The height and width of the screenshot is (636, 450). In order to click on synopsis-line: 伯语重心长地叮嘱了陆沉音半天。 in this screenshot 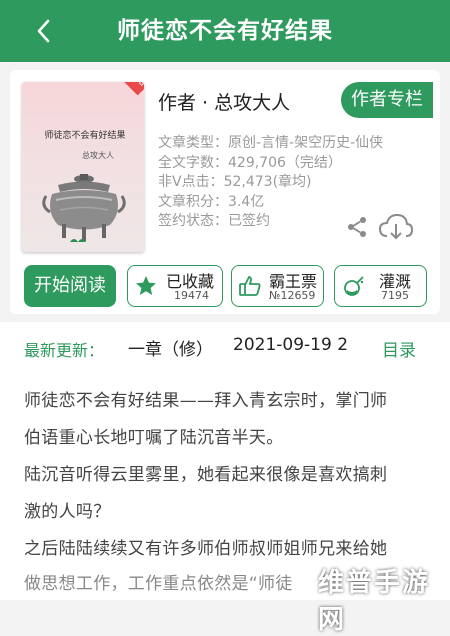, I will do `click(154, 438)`.